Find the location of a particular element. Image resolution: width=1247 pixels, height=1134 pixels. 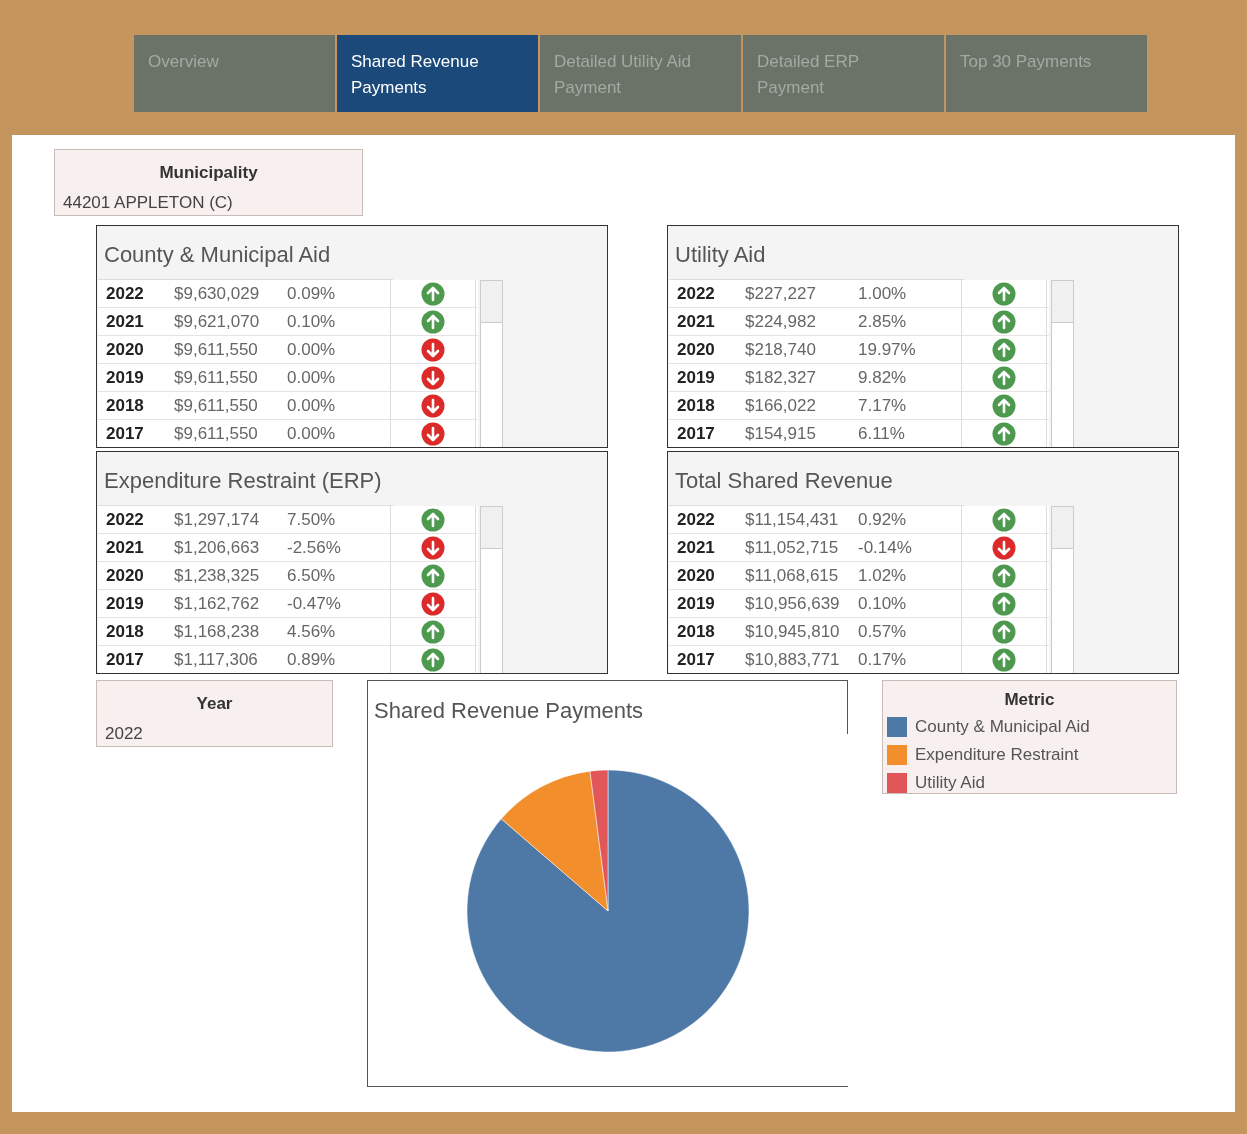

filter-label: Year is located at coordinates (214, 704).